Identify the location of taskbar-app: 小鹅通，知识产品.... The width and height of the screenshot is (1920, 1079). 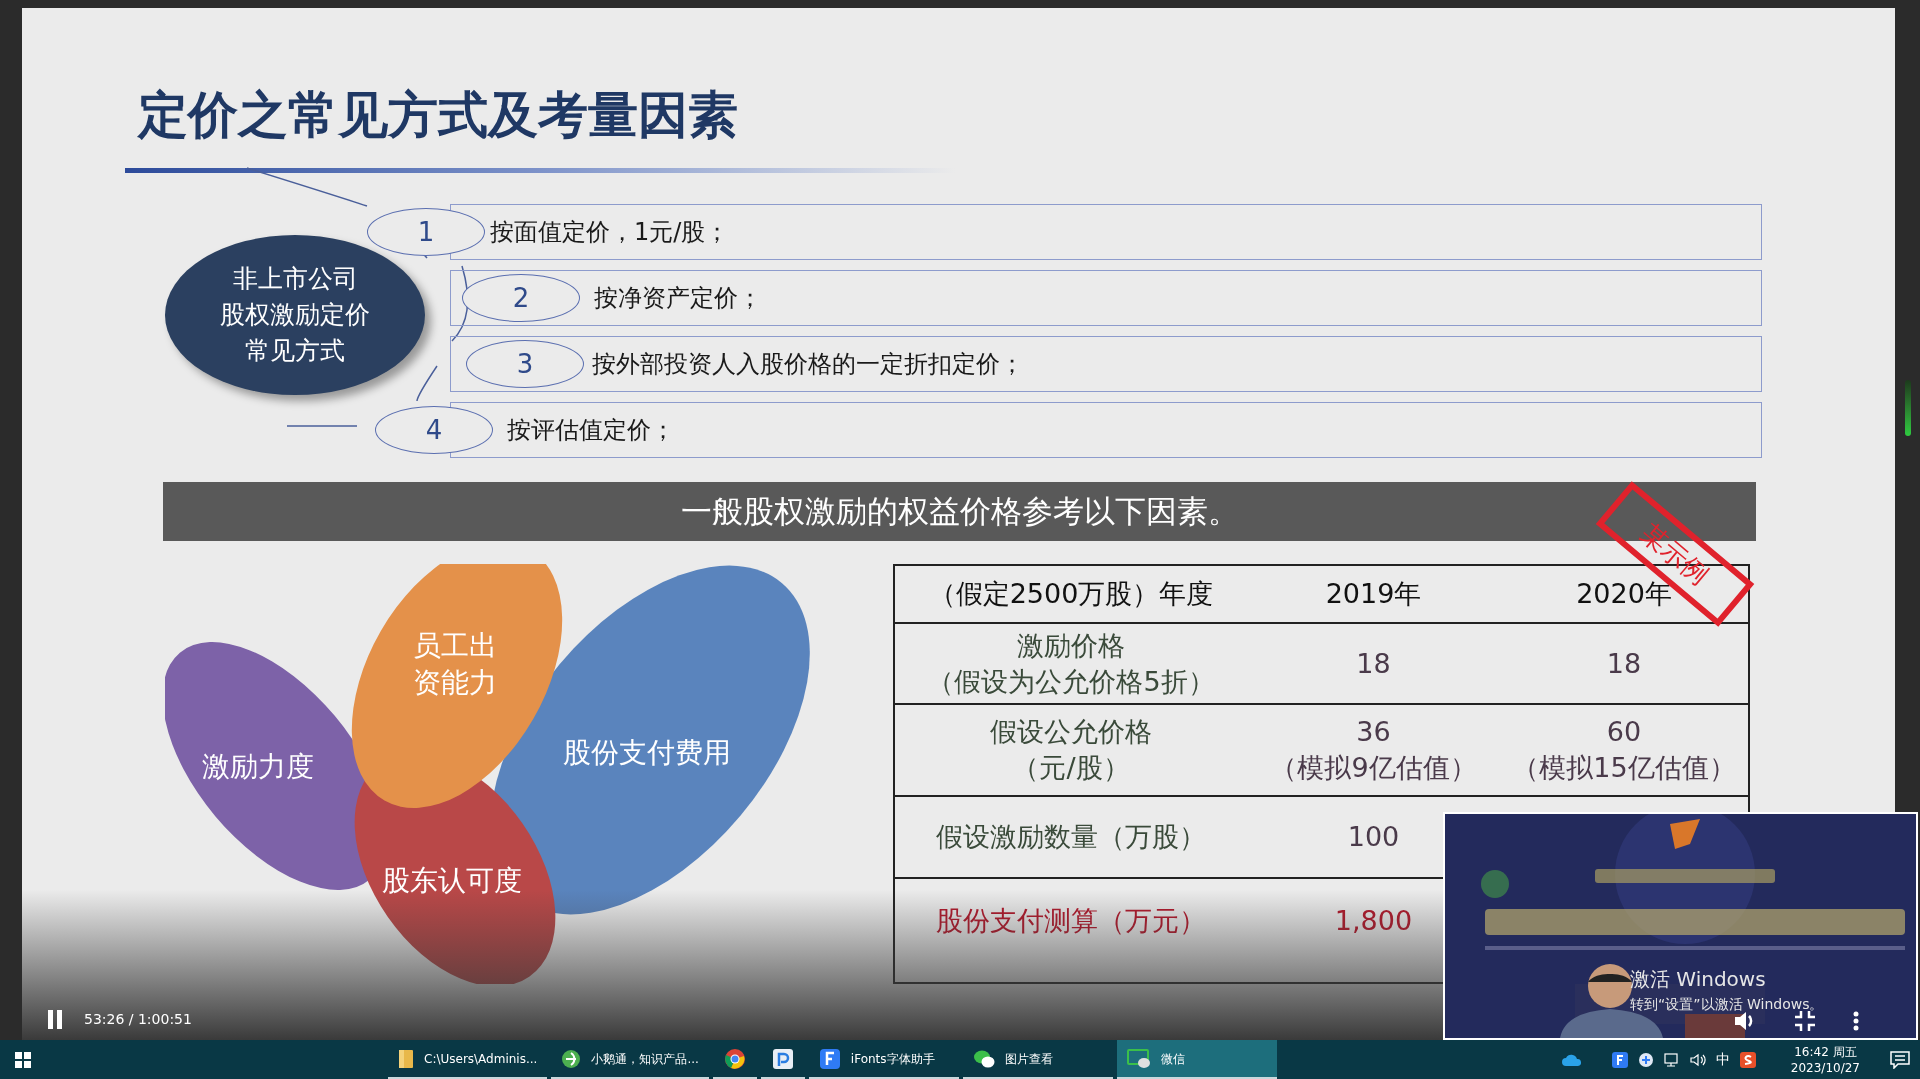
(630, 1059).